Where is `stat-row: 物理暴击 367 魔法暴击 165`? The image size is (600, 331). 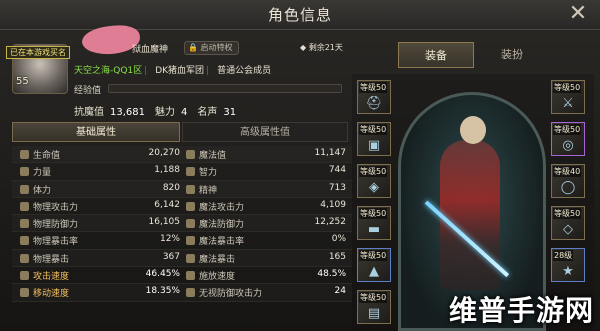 stat-row: 物理暴击 367 魔法暴击 165 is located at coordinates (183, 259).